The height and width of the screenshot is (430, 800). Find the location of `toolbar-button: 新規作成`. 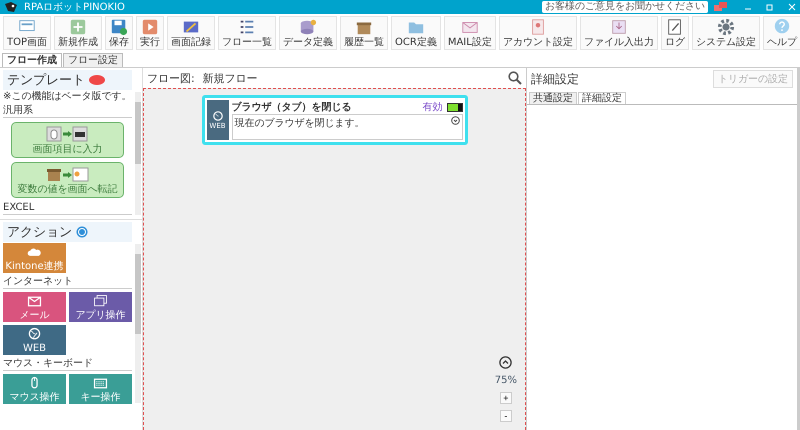

toolbar-button: 新規作成 is located at coordinates (78, 33).